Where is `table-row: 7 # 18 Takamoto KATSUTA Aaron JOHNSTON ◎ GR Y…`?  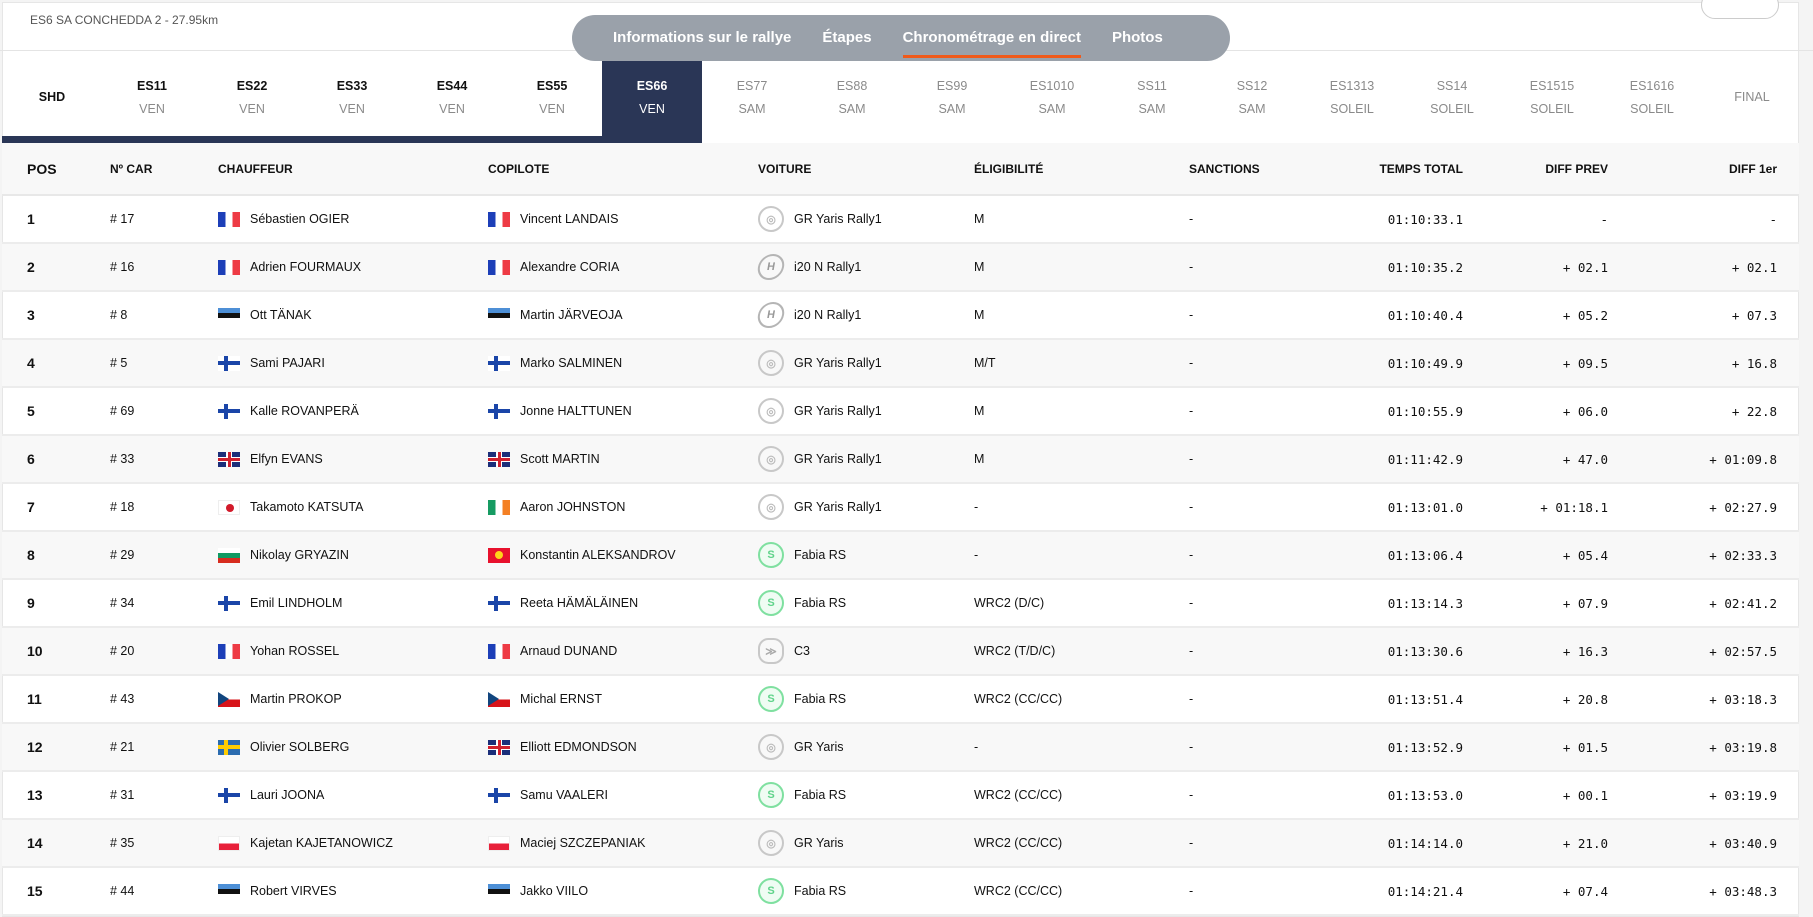 table-row: 7 # 18 Takamoto KATSUTA Aaron JOHNSTON ◎ GR Y… is located at coordinates (900, 507).